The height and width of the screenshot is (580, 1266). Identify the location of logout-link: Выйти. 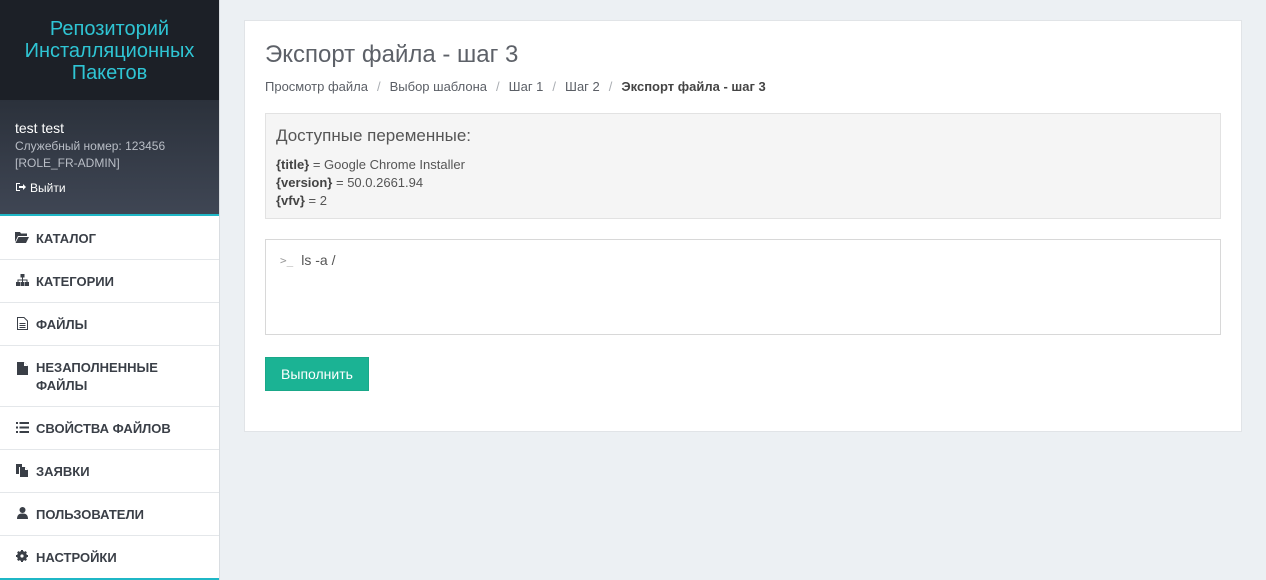
(109, 188).